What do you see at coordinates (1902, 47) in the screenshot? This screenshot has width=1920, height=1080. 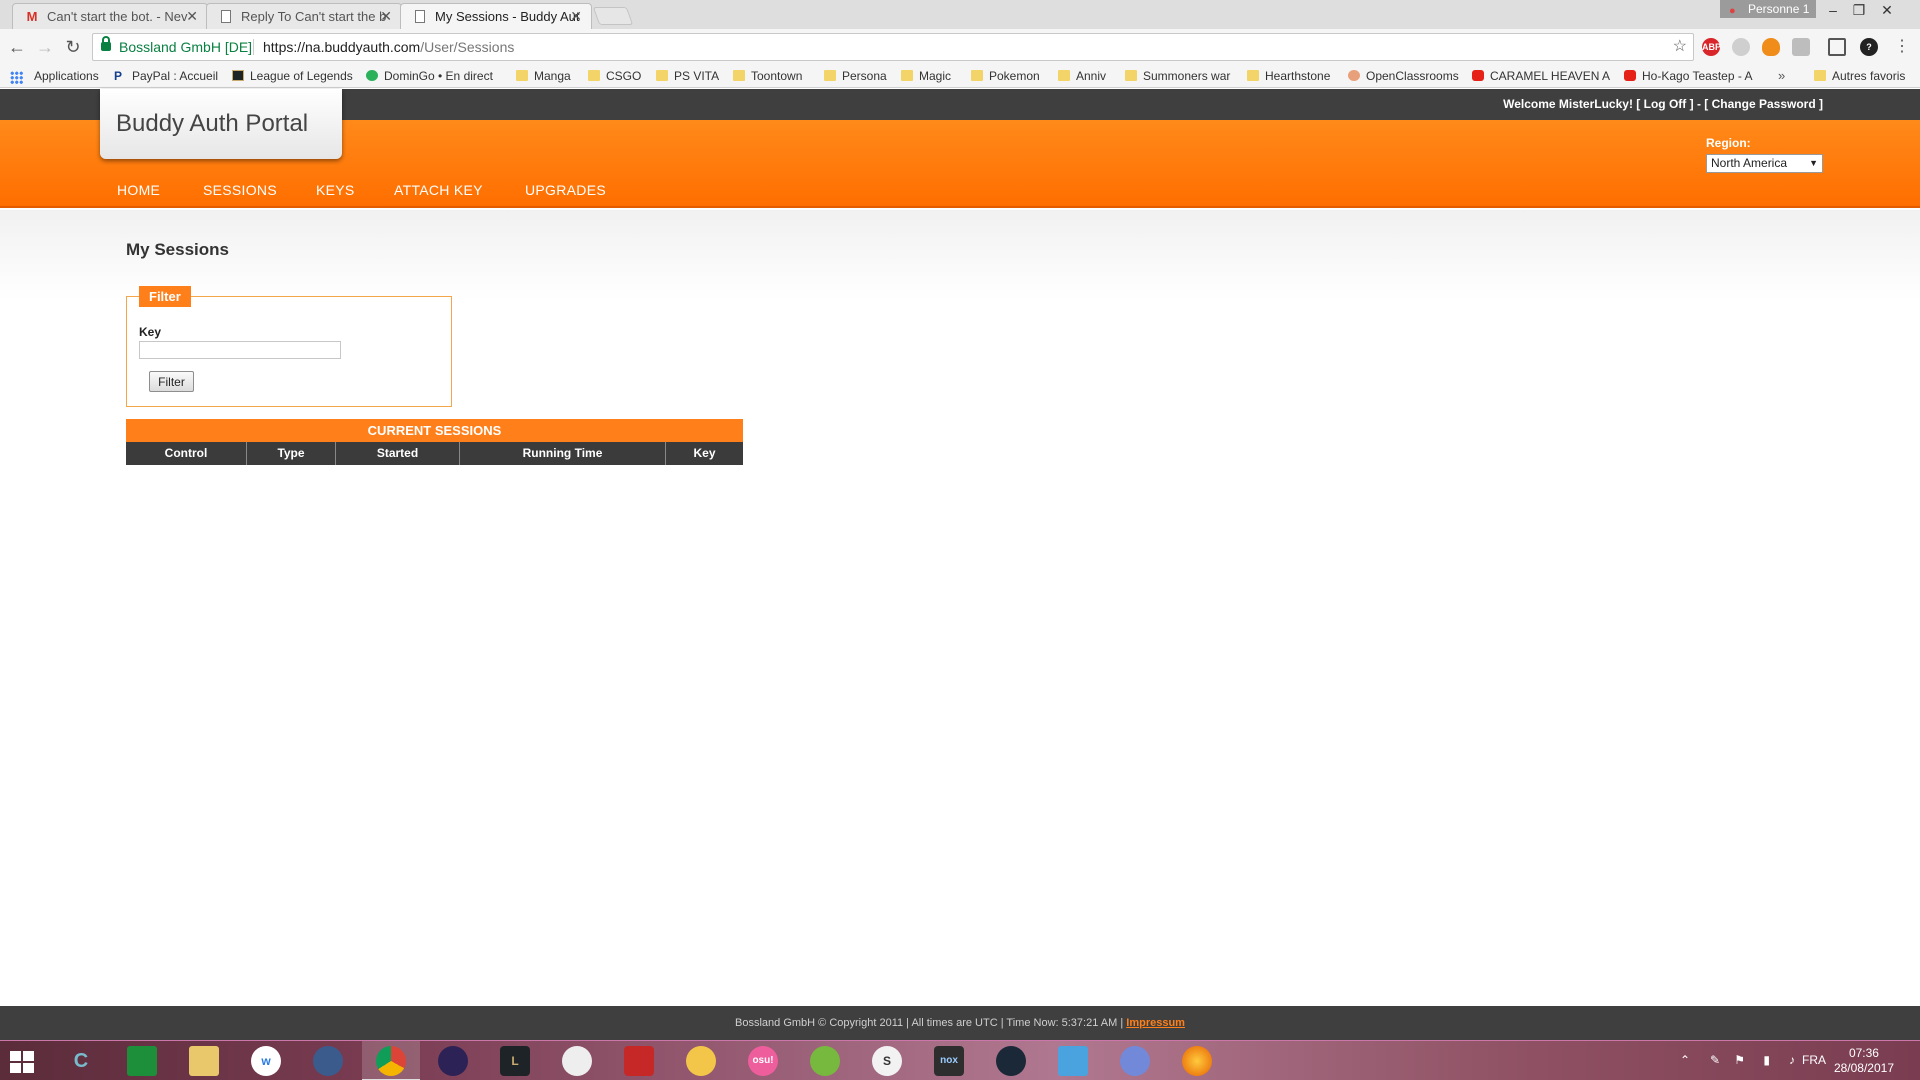 I see `menu-kebab-icon: ⋮` at bounding box center [1902, 47].